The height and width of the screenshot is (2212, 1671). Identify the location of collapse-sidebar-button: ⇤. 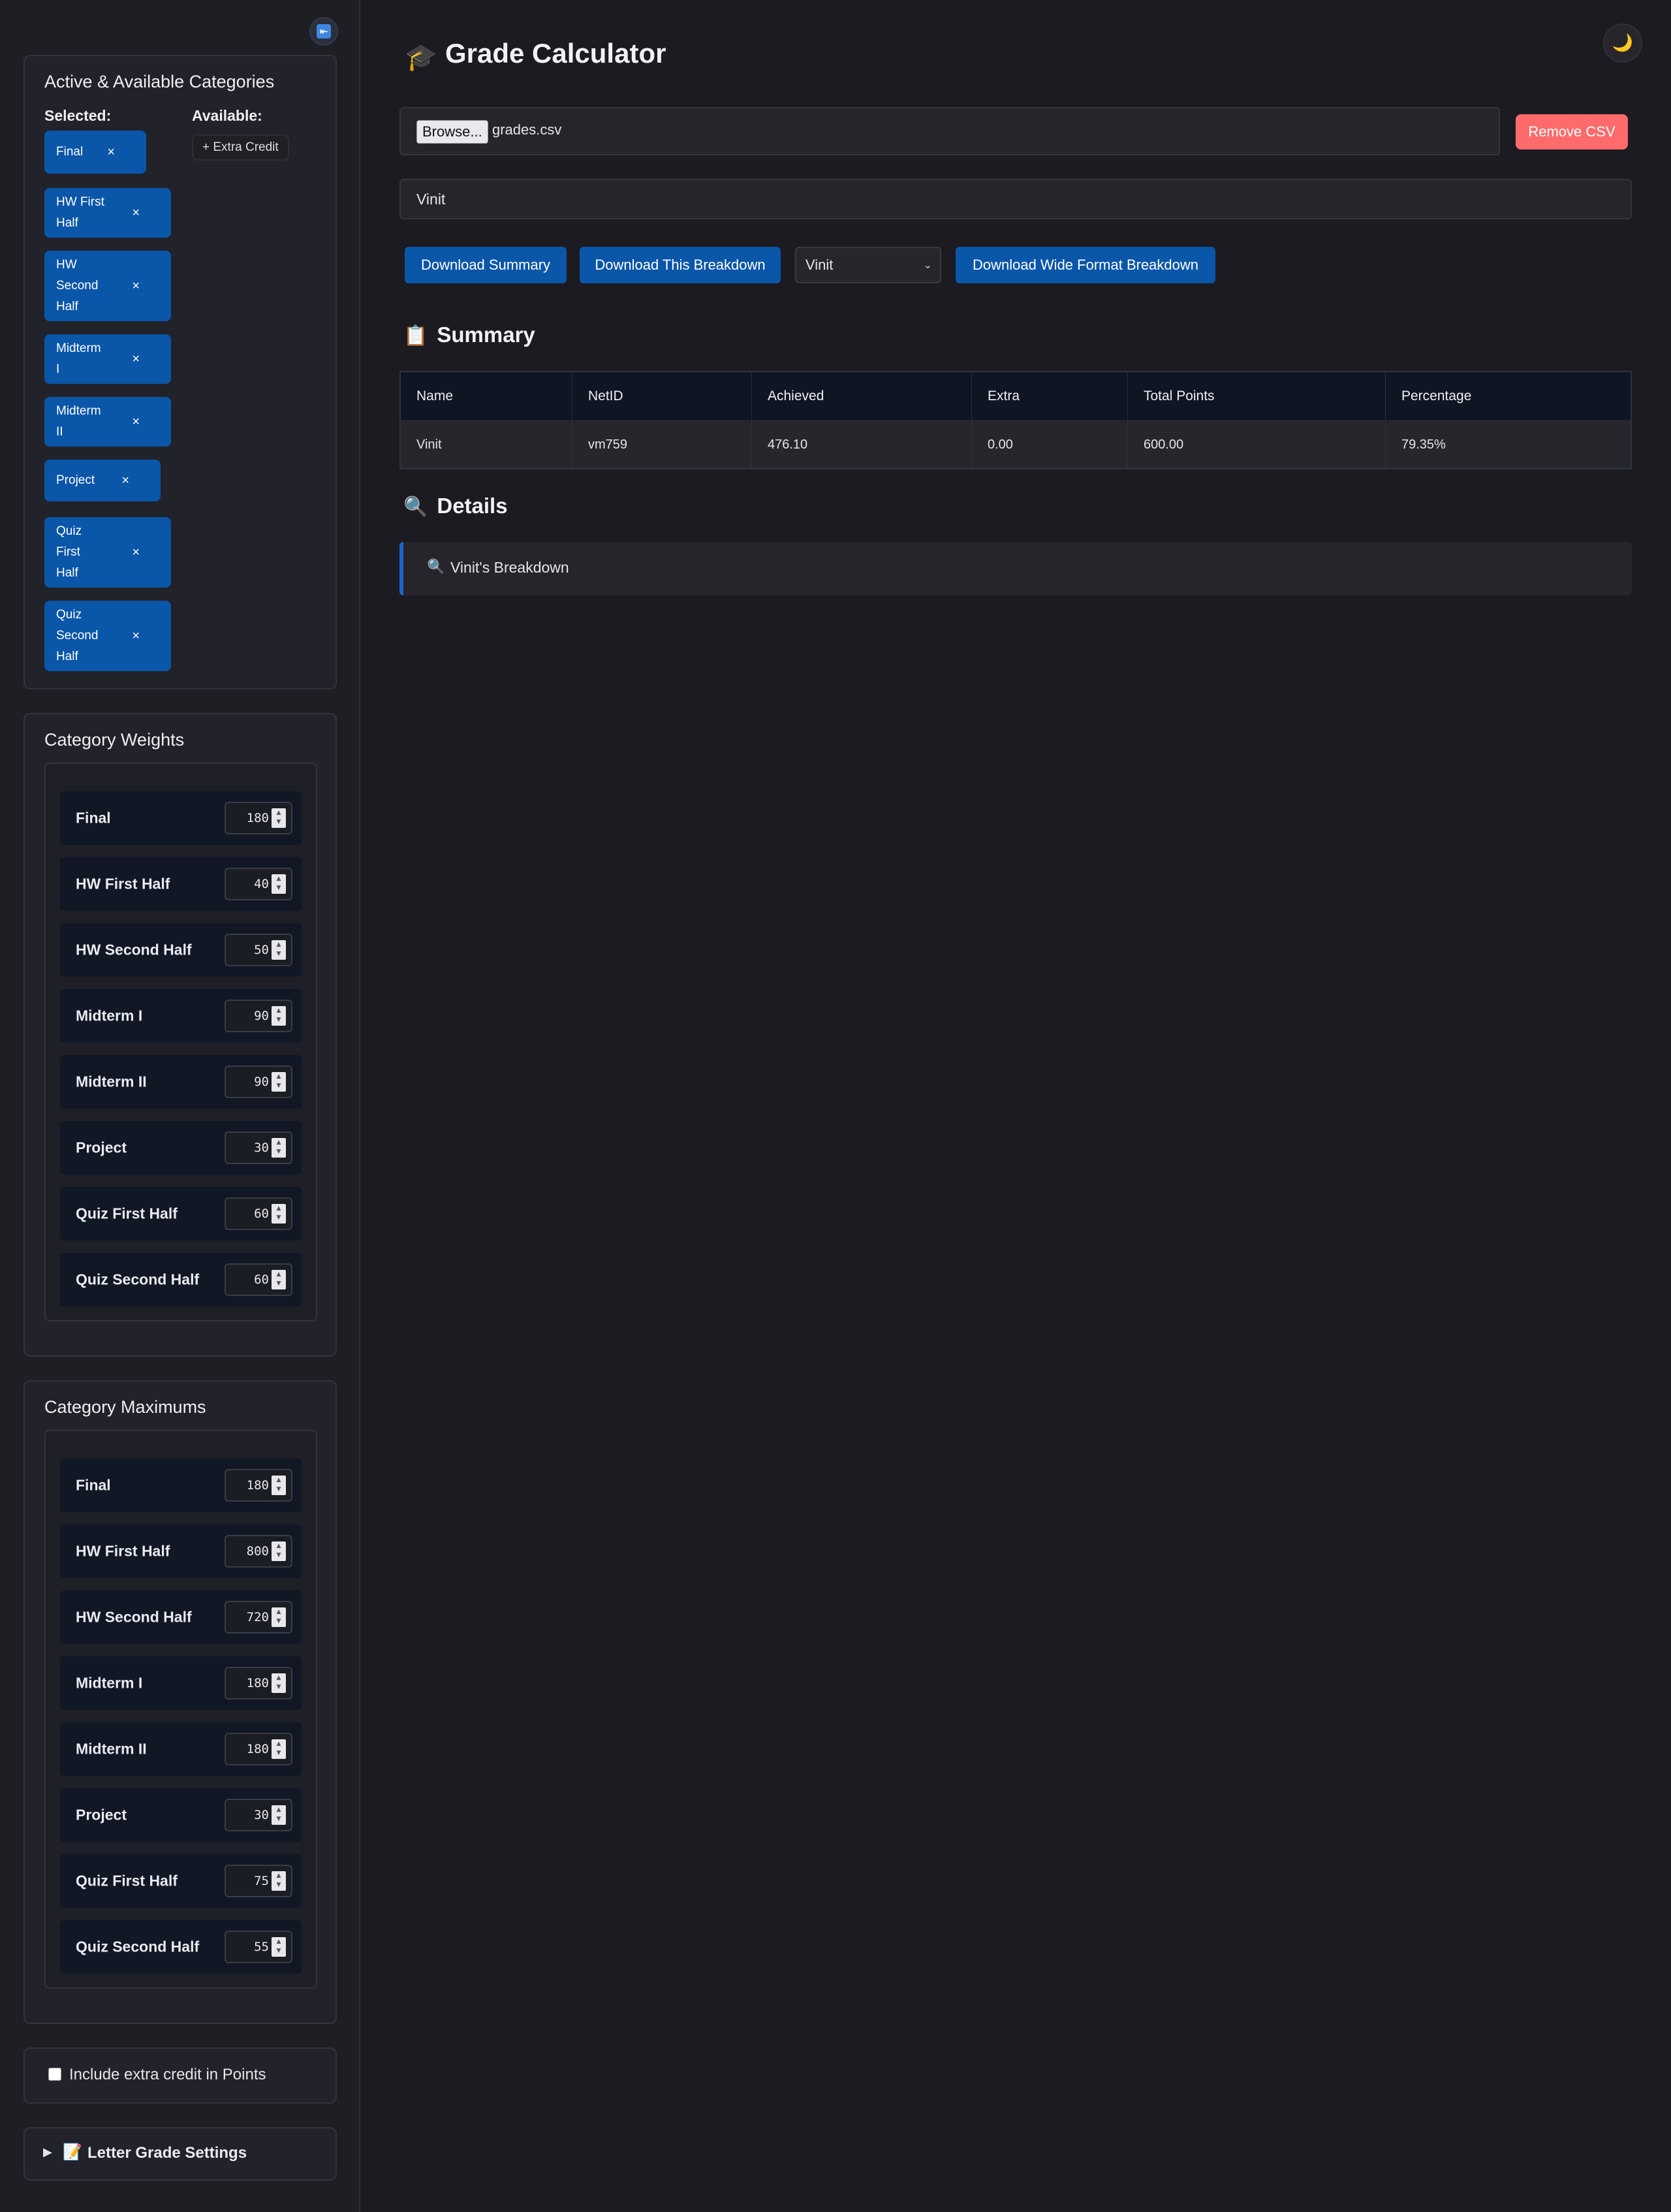
(323, 31).